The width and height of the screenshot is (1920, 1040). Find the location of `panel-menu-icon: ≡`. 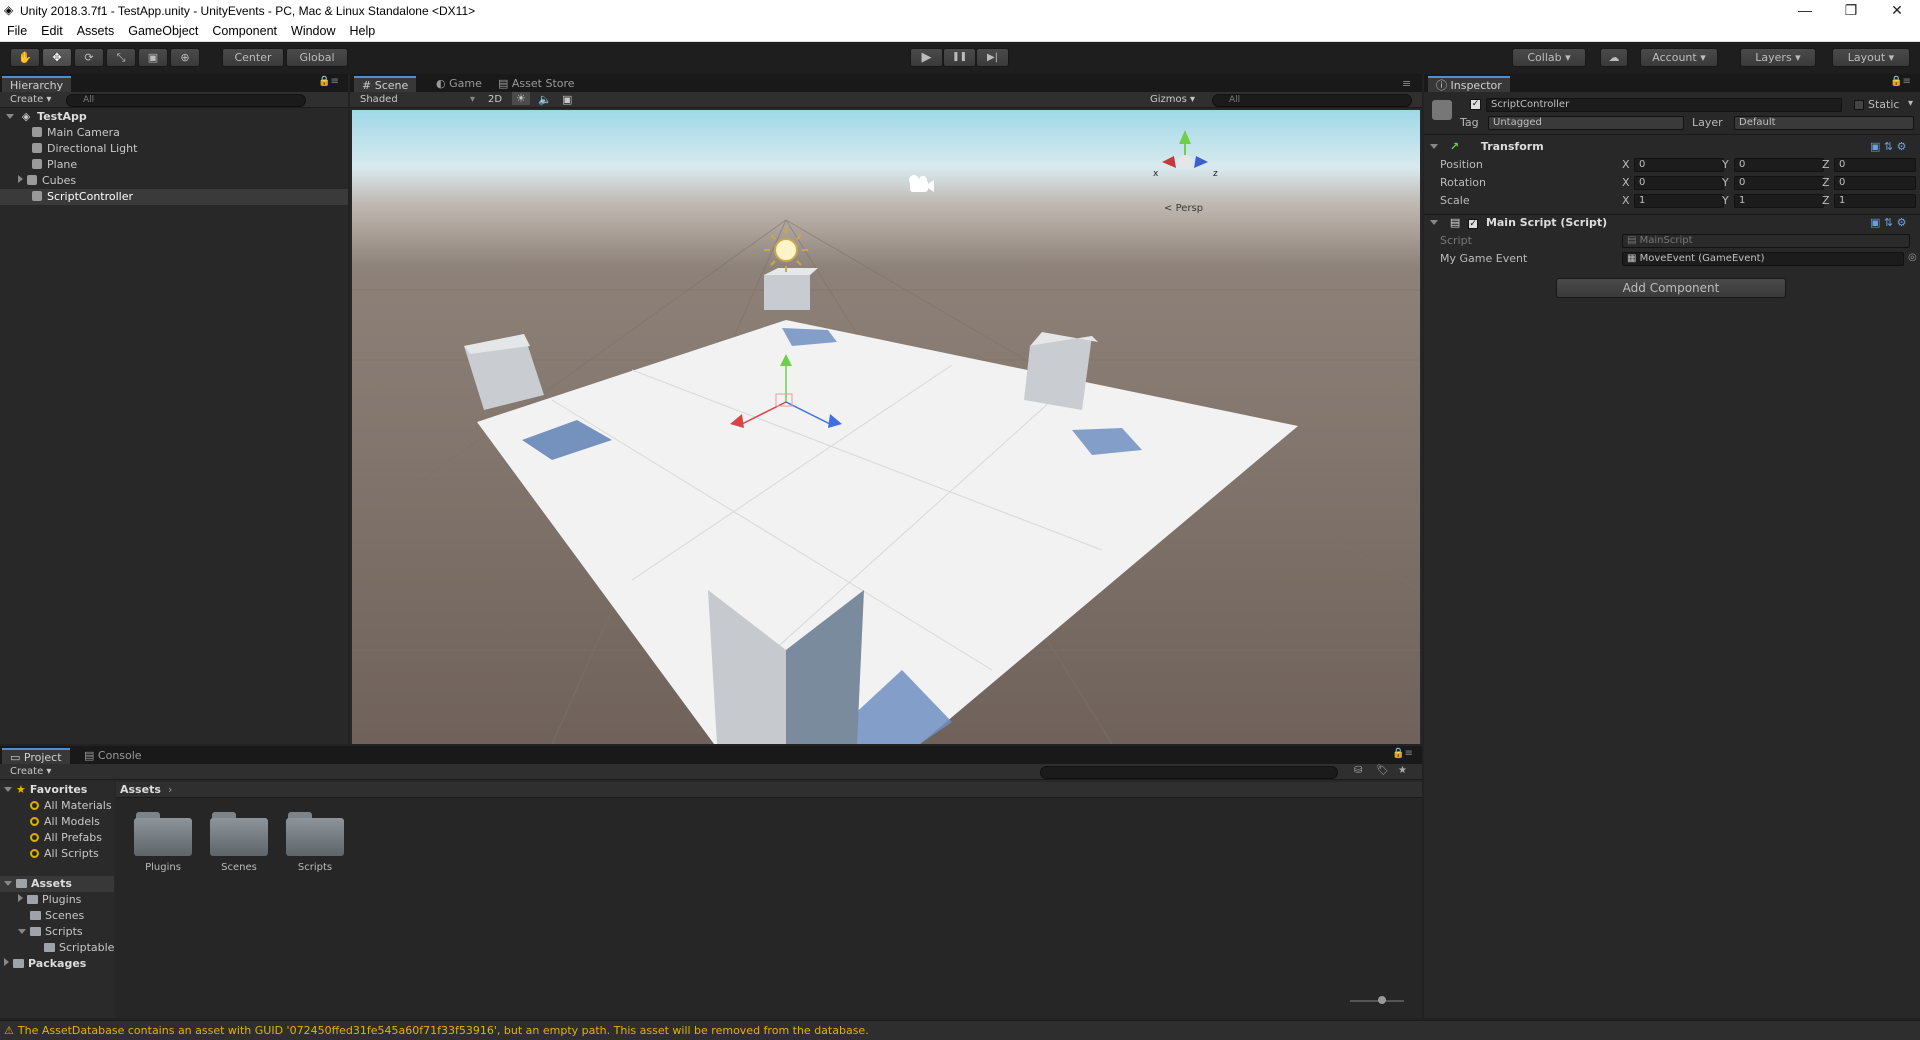

panel-menu-icon: ≡ is located at coordinates (1406, 83).